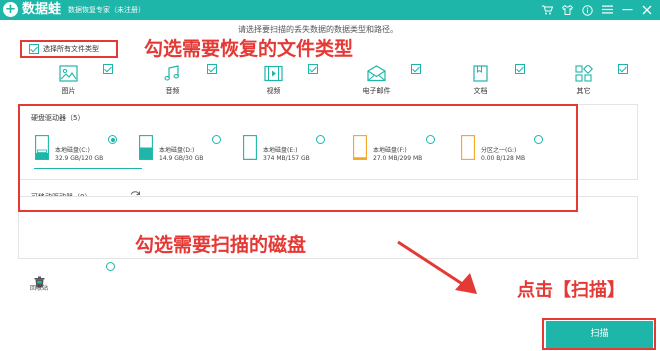 This screenshot has height=351, width=660. I want to click on annotation-arrow-icon, so click(437, 267).